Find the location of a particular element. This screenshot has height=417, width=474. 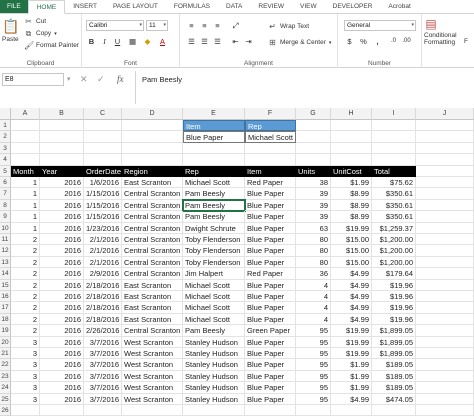

row-header: 24 is located at coordinates (5, 388).